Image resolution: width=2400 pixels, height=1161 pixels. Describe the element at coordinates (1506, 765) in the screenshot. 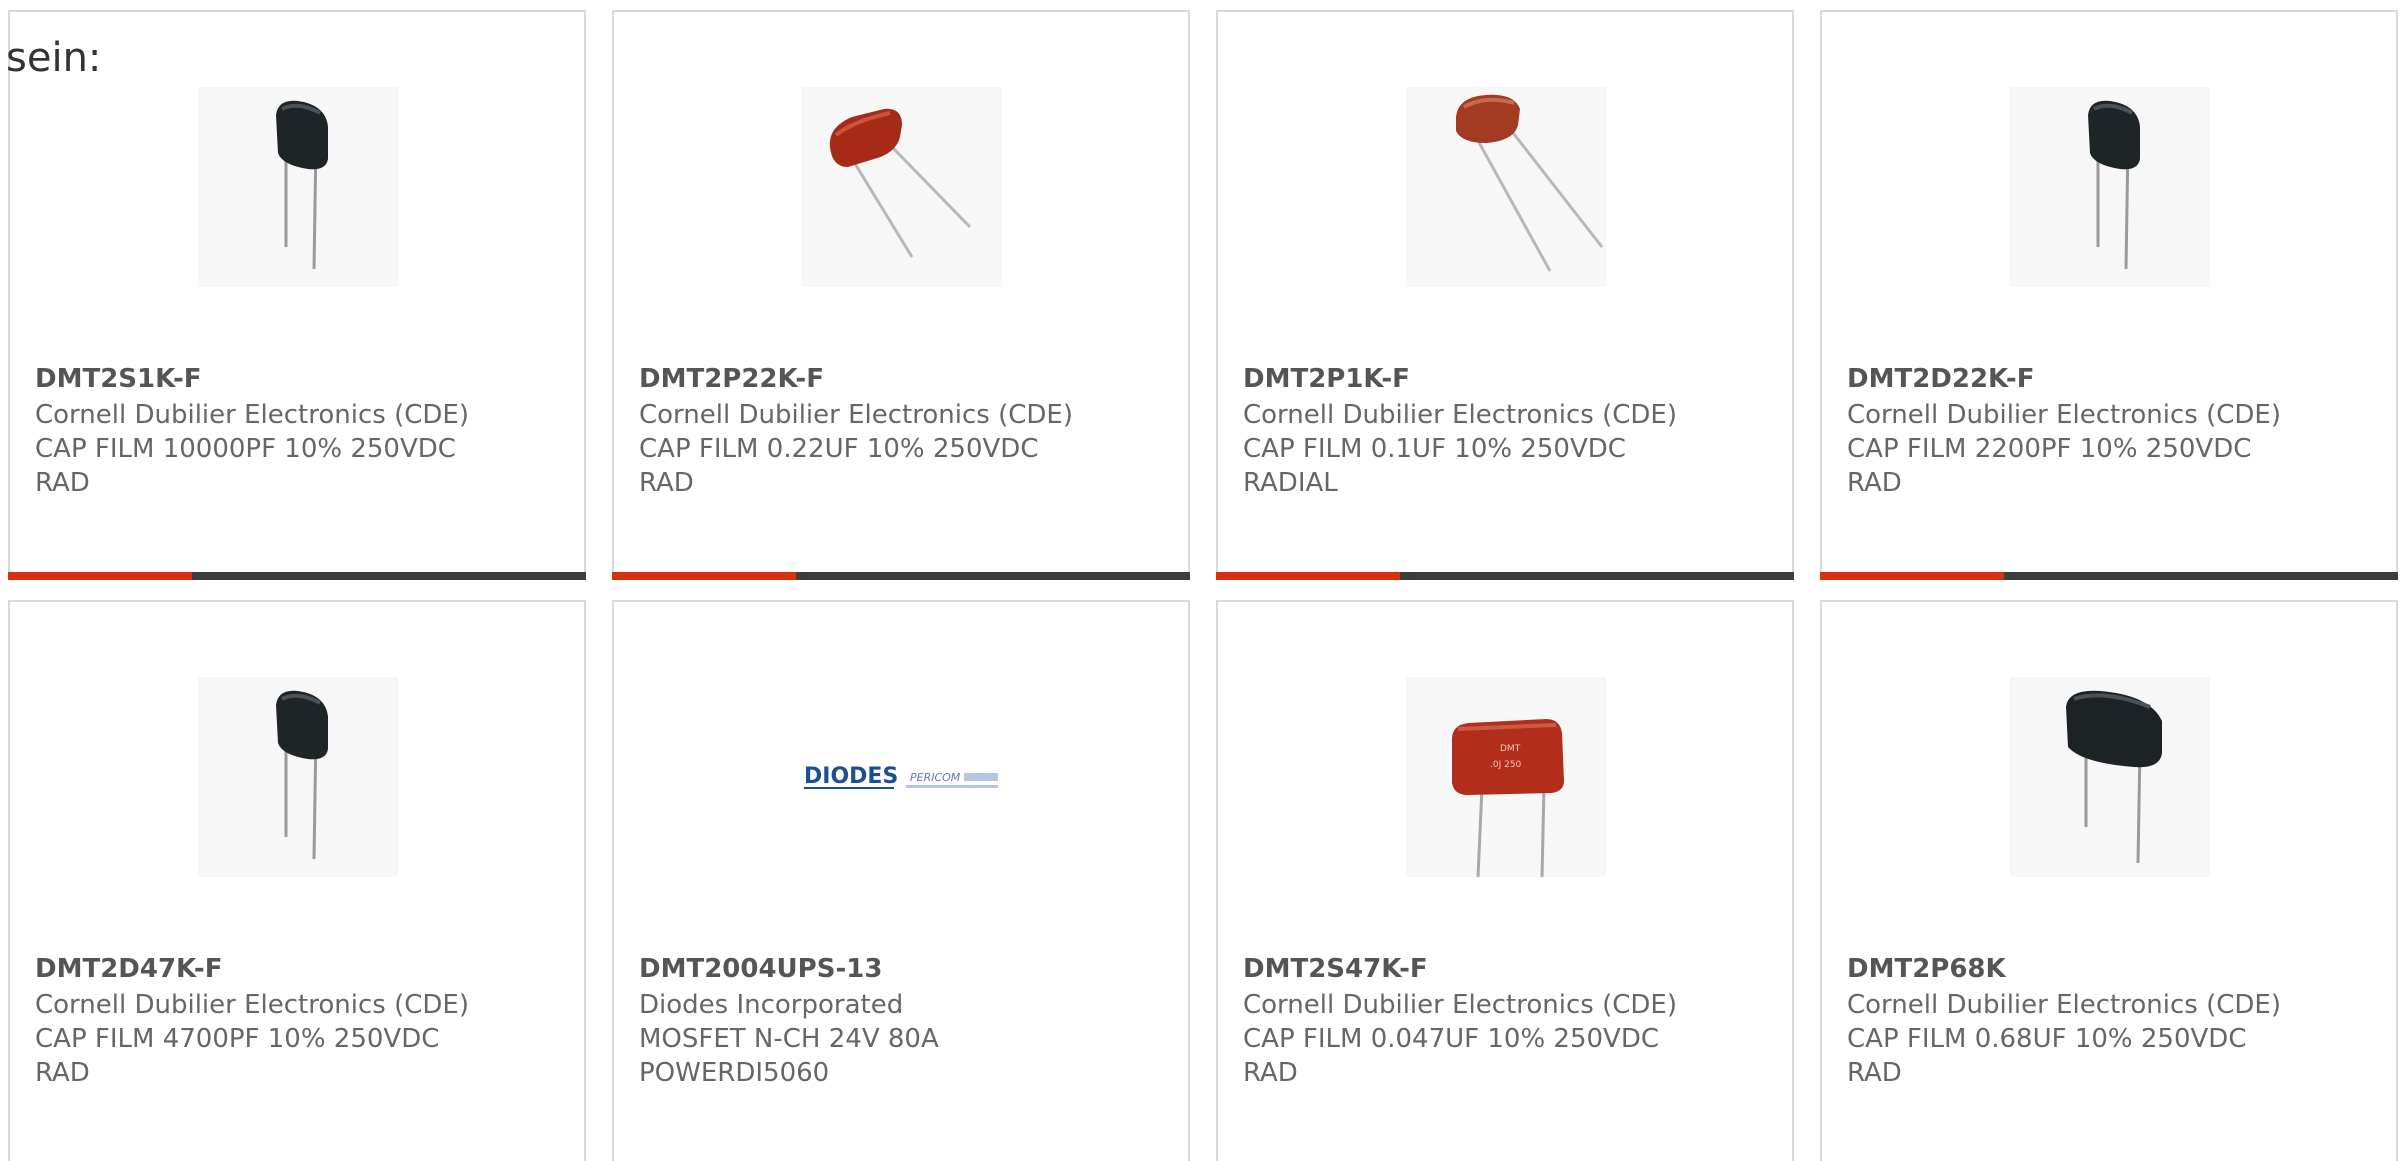

I see `svg-text: .0J 250` at that location.